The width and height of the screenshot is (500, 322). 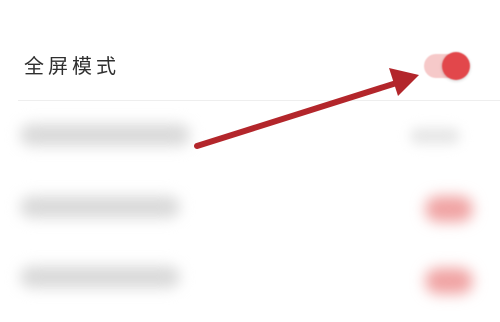 What do you see at coordinates (72, 66) in the screenshot?
I see `fullscreen-label: 全屏模式` at bounding box center [72, 66].